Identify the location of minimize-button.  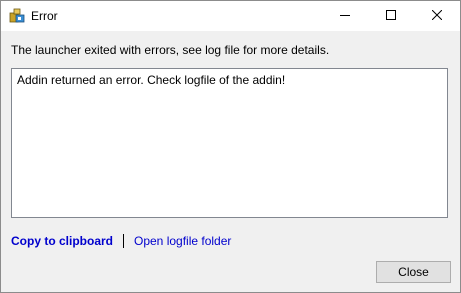
(345, 16).